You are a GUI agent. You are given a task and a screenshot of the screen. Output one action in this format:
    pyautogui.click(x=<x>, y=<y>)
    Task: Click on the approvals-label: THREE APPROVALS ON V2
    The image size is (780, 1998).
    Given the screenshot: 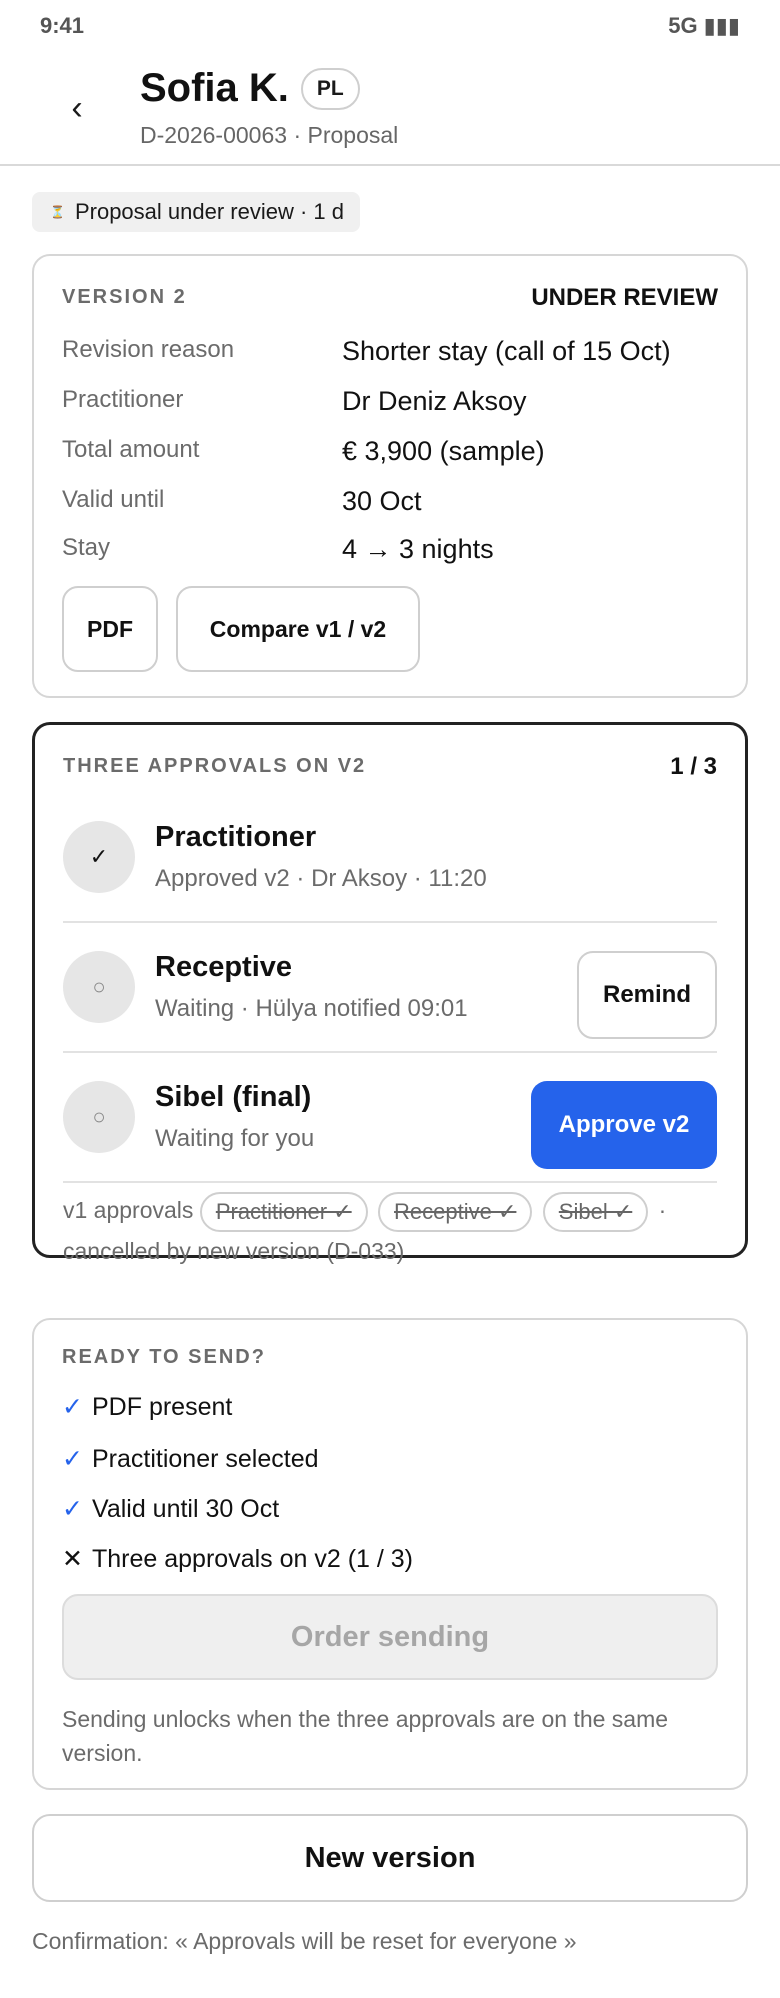 What is the action you would take?
    pyautogui.click(x=215, y=766)
    